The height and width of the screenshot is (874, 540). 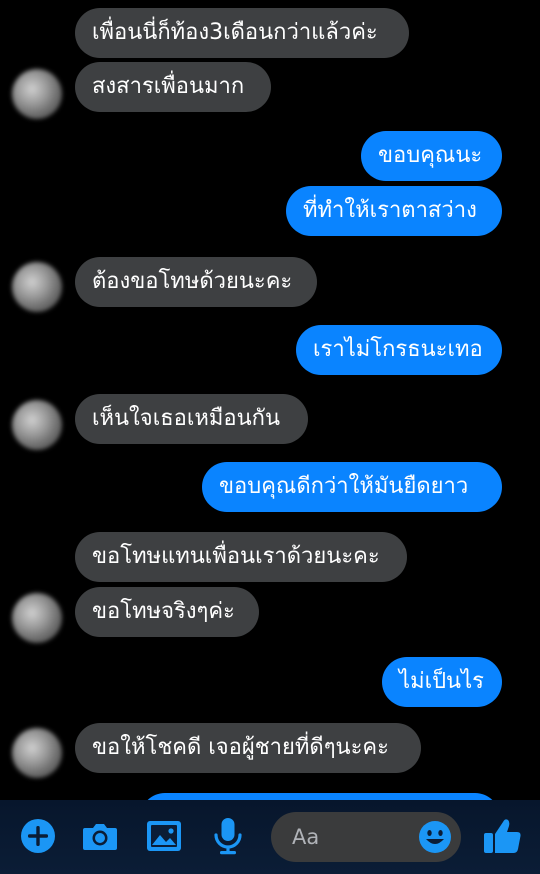 I want to click on outgoing-message: ขอบคุณนะ, so click(x=431, y=156).